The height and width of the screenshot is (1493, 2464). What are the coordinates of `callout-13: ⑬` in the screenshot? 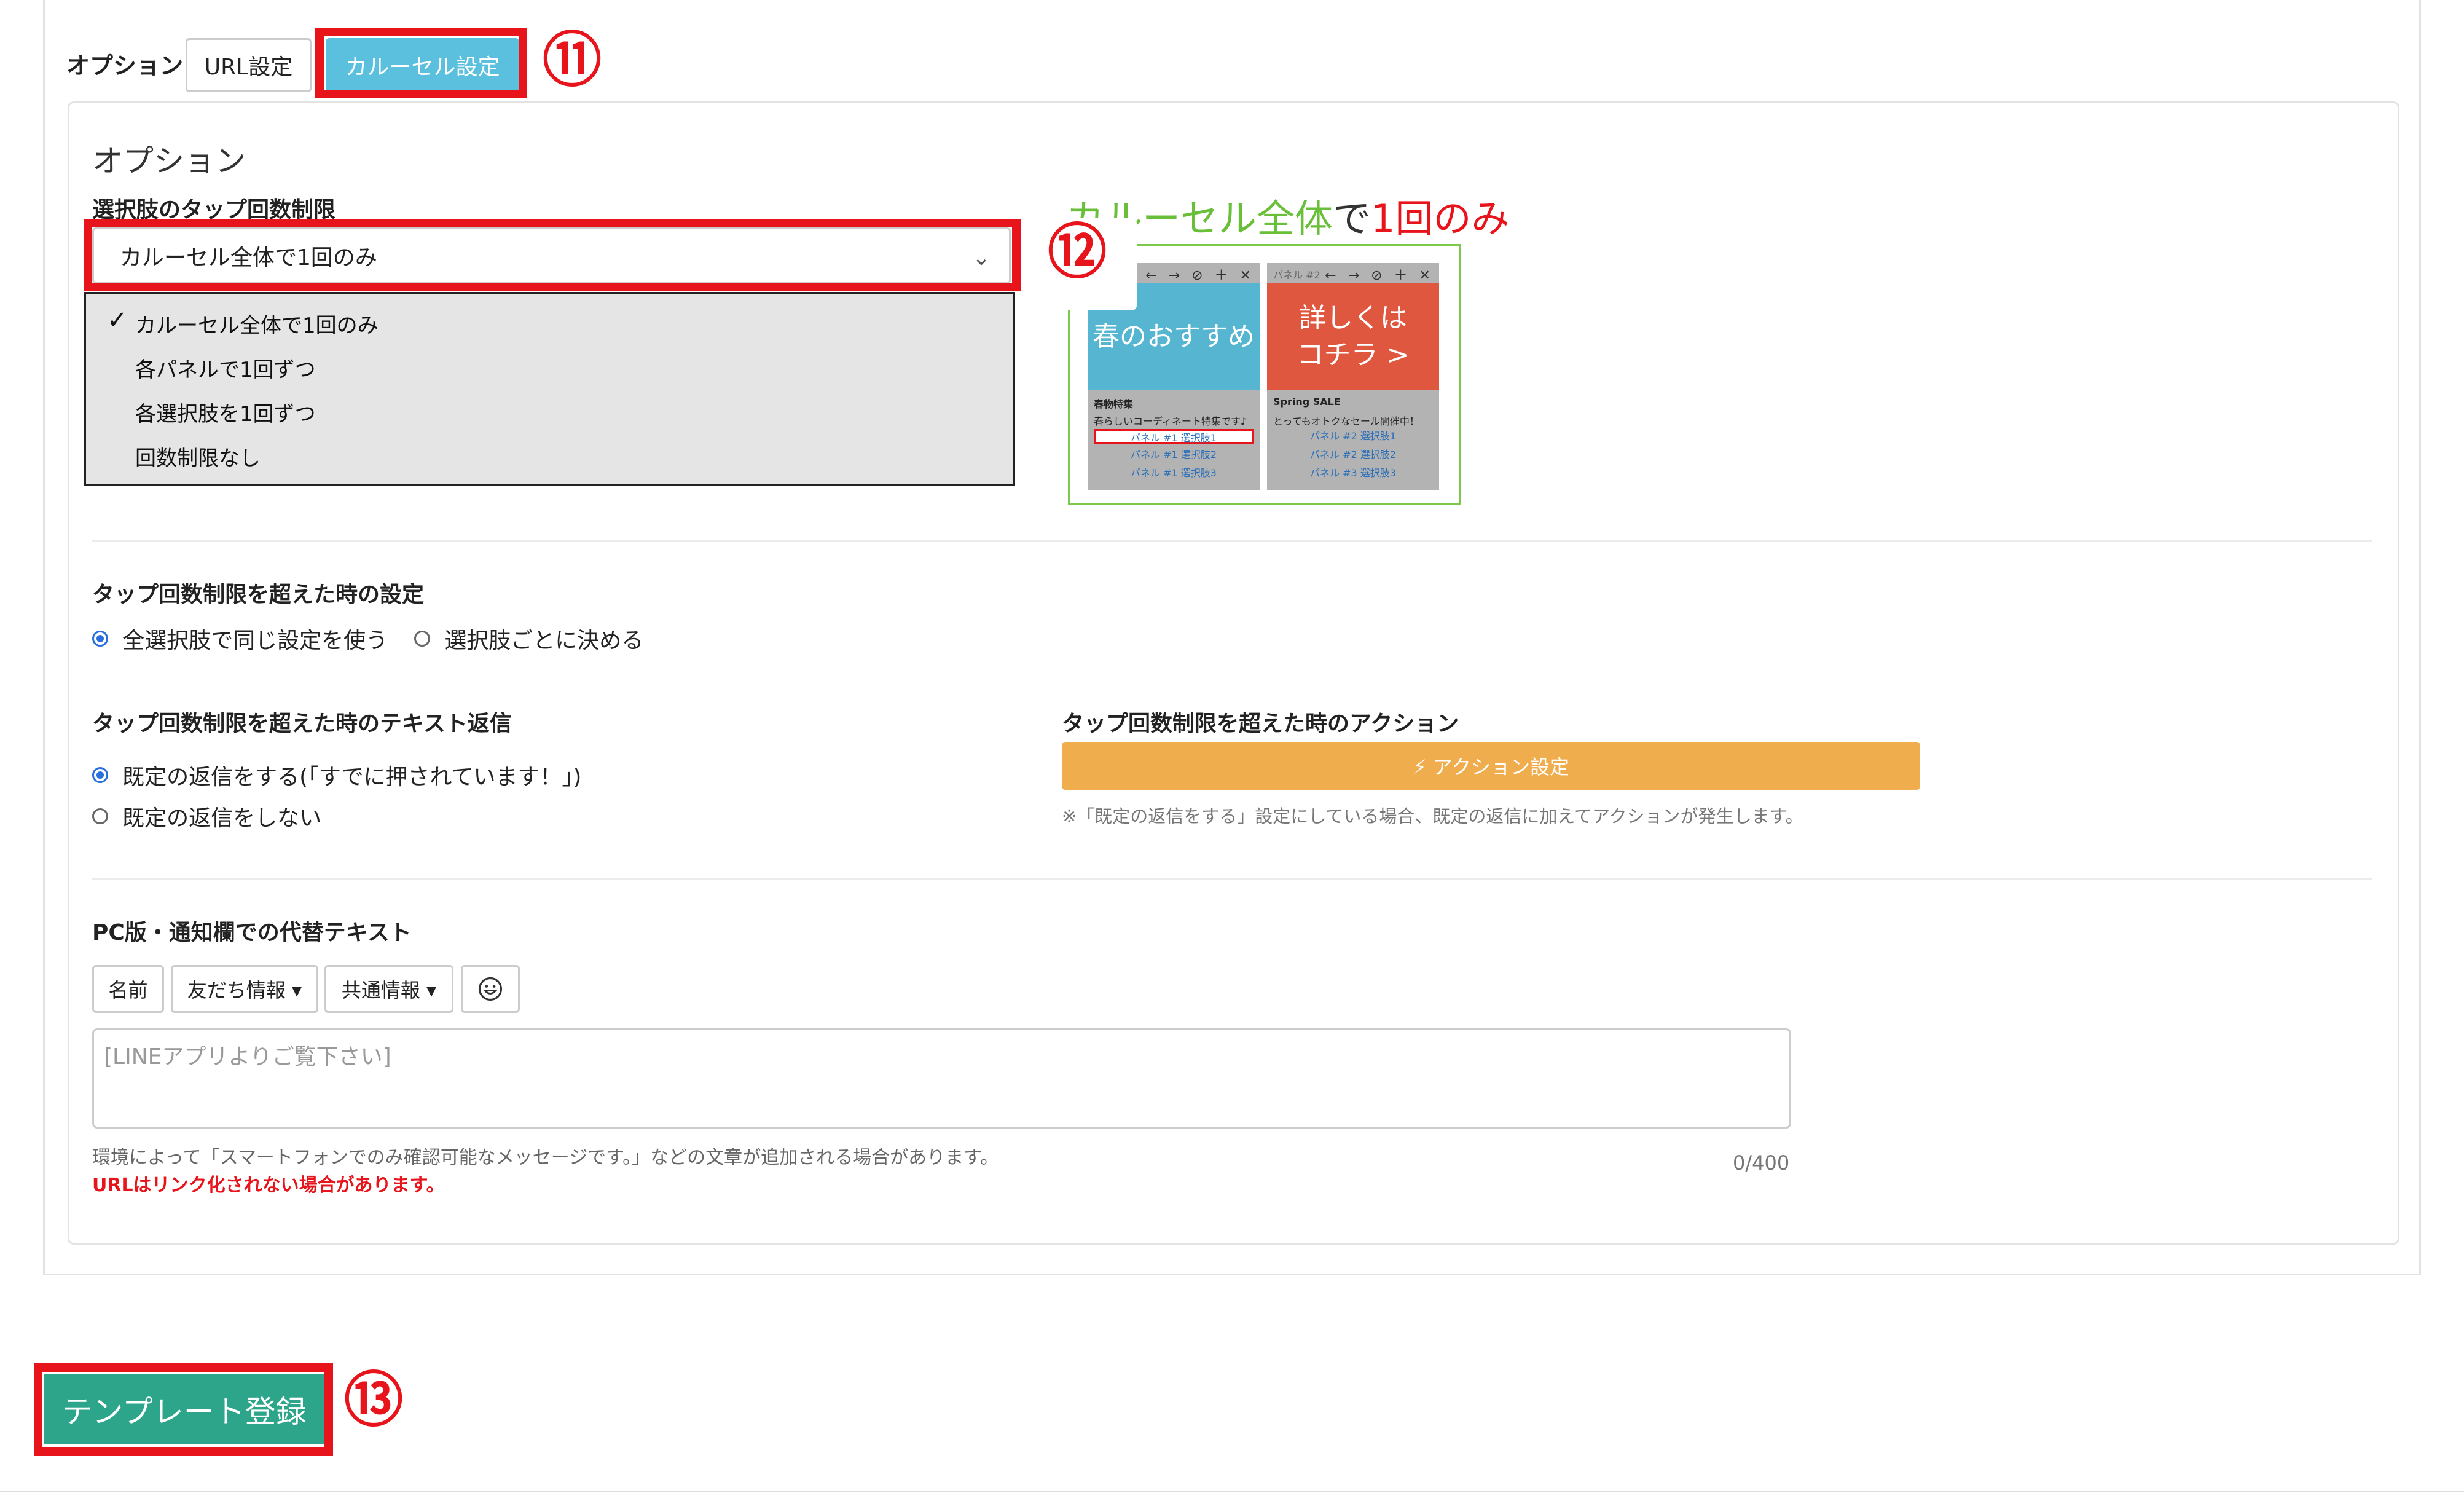 It's located at (373, 1400).